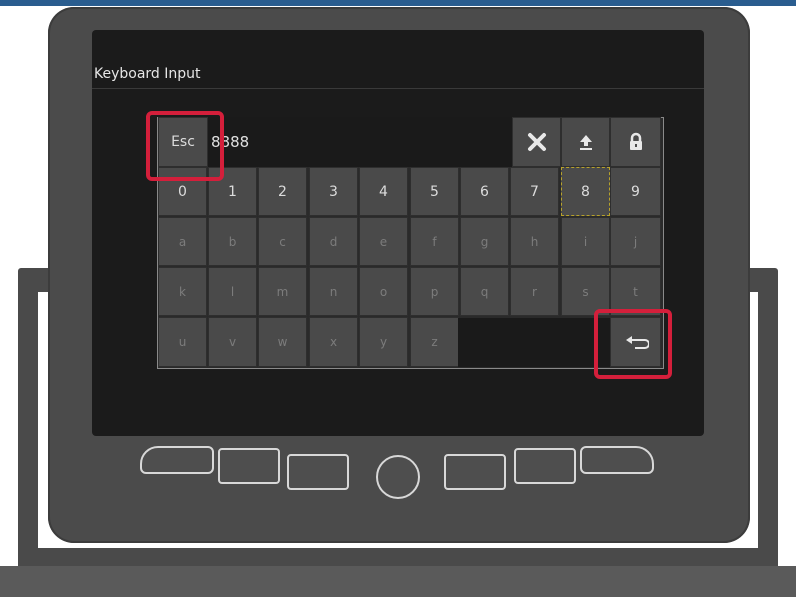 This screenshot has width=796, height=597. What do you see at coordinates (434, 342) in the screenshot?
I see `key-z: z` at bounding box center [434, 342].